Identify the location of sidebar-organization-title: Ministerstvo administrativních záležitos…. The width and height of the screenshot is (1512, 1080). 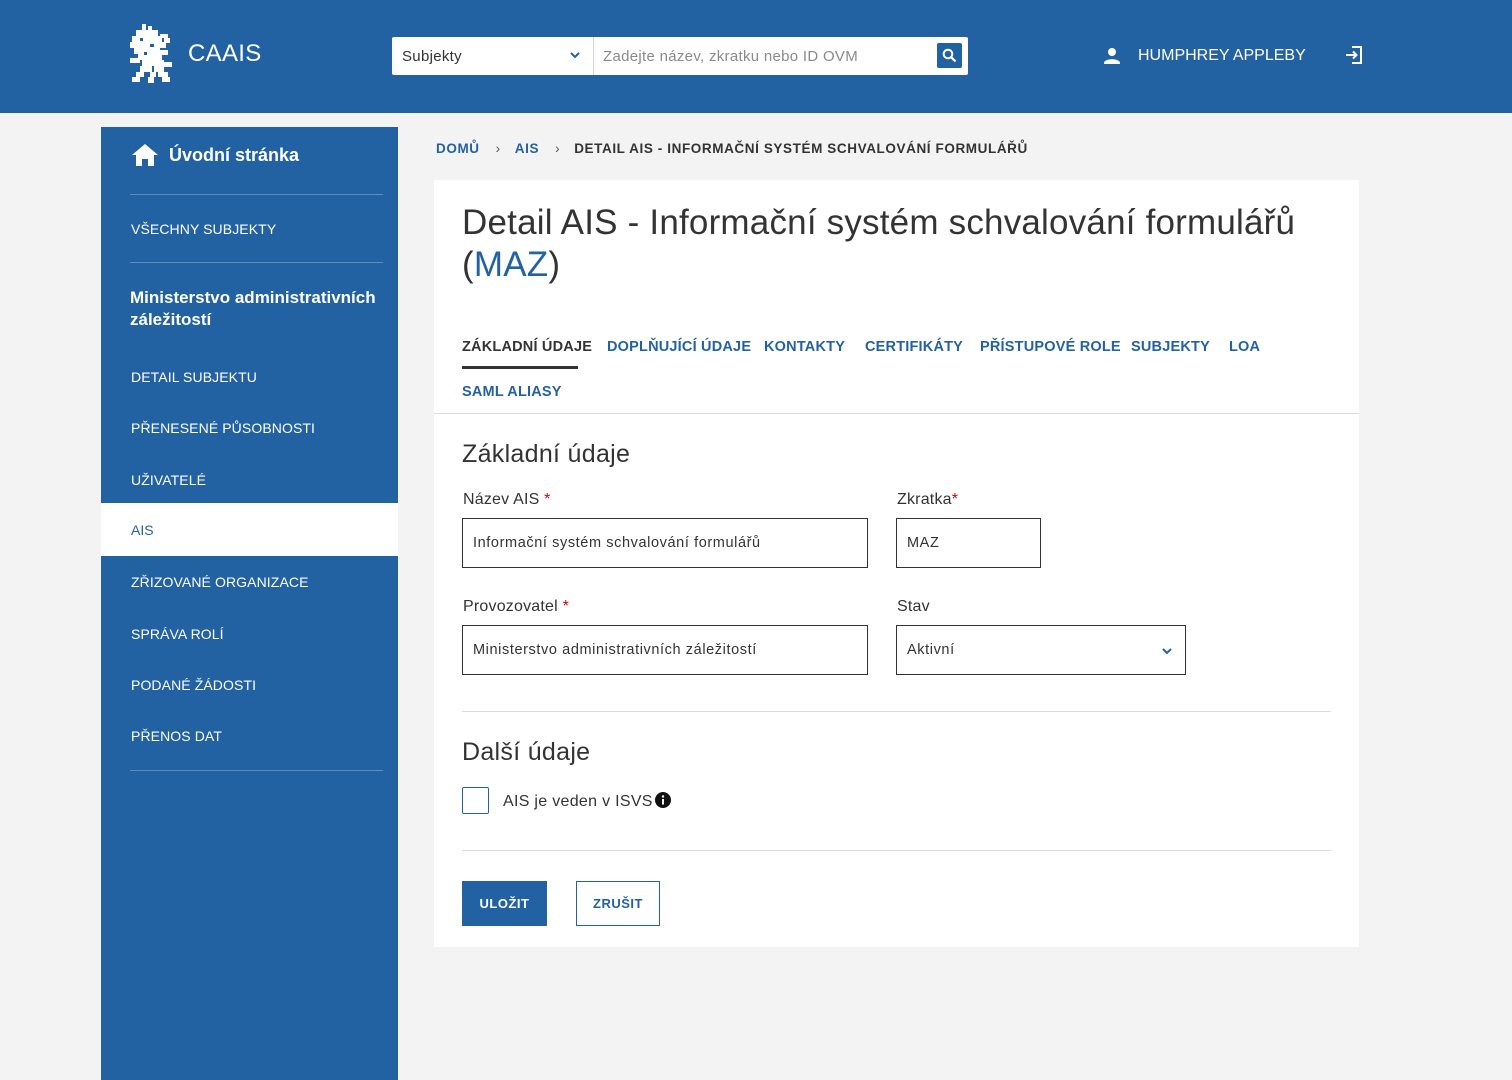
(260, 309).